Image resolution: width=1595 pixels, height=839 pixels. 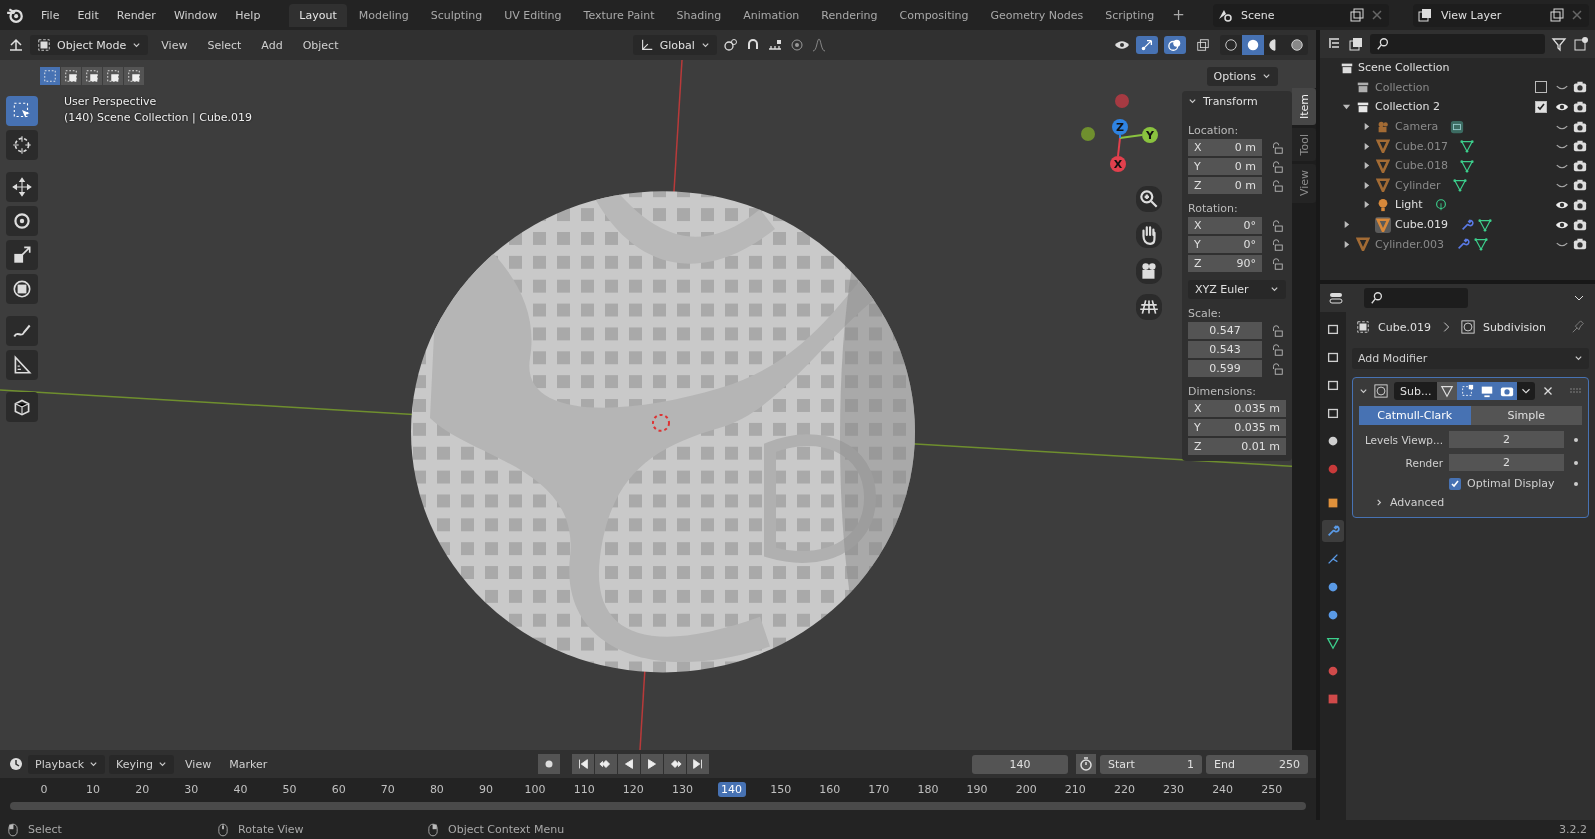 What do you see at coordinates (605, 764) in the screenshot?
I see `previous-keyframe-button` at bounding box center [605, 764].